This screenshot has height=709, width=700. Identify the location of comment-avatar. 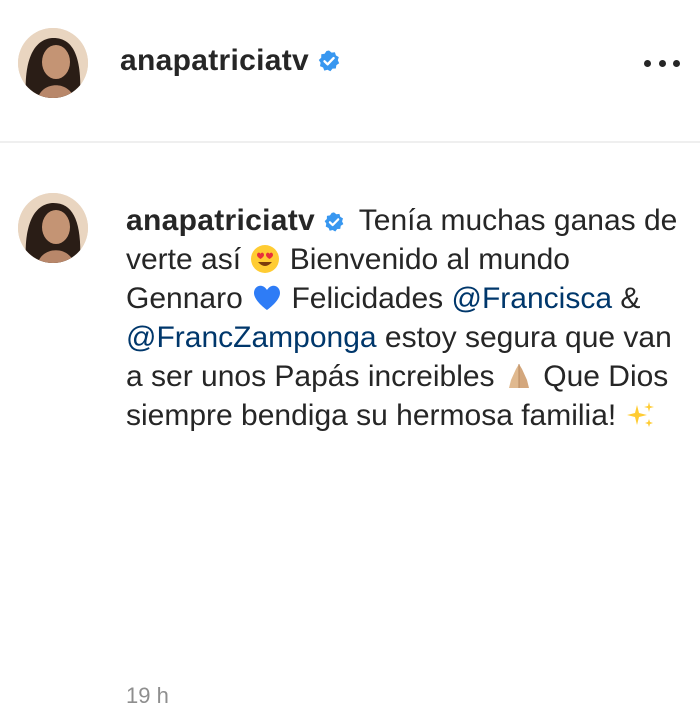
(53, 228).